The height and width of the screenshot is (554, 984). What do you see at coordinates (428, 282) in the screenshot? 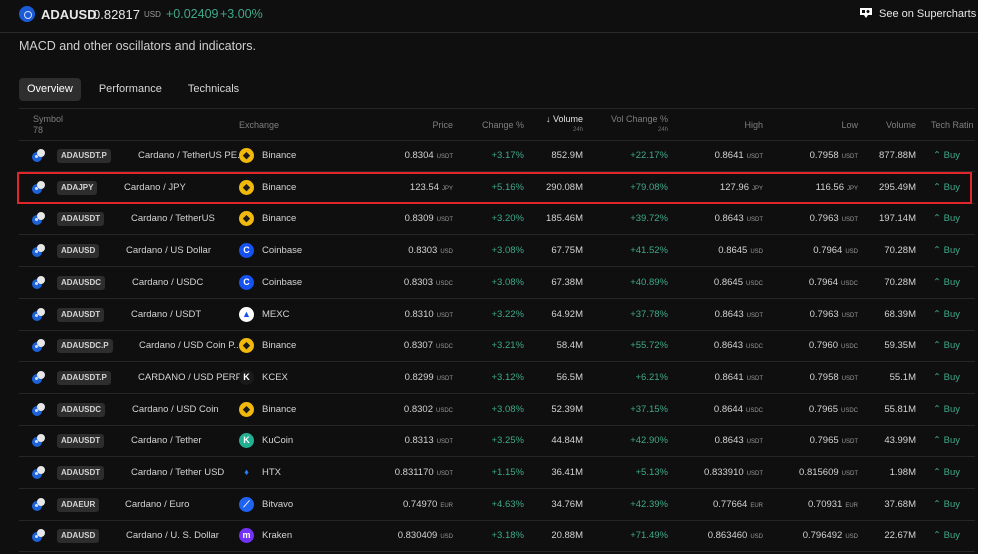
I see `price-cell: 0.8303 USDC` at bounding box center [428, 282].